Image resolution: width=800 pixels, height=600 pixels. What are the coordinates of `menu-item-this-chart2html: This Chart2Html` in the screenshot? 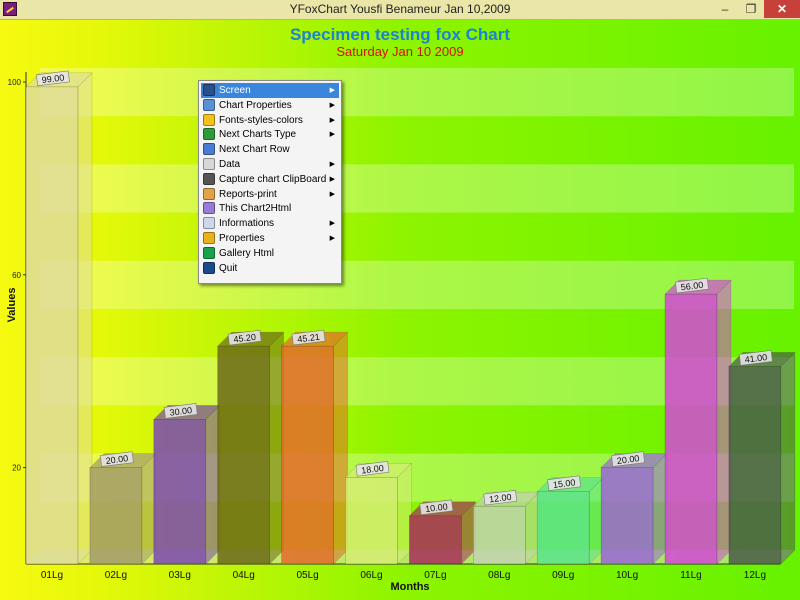 It's located at (270, 208).